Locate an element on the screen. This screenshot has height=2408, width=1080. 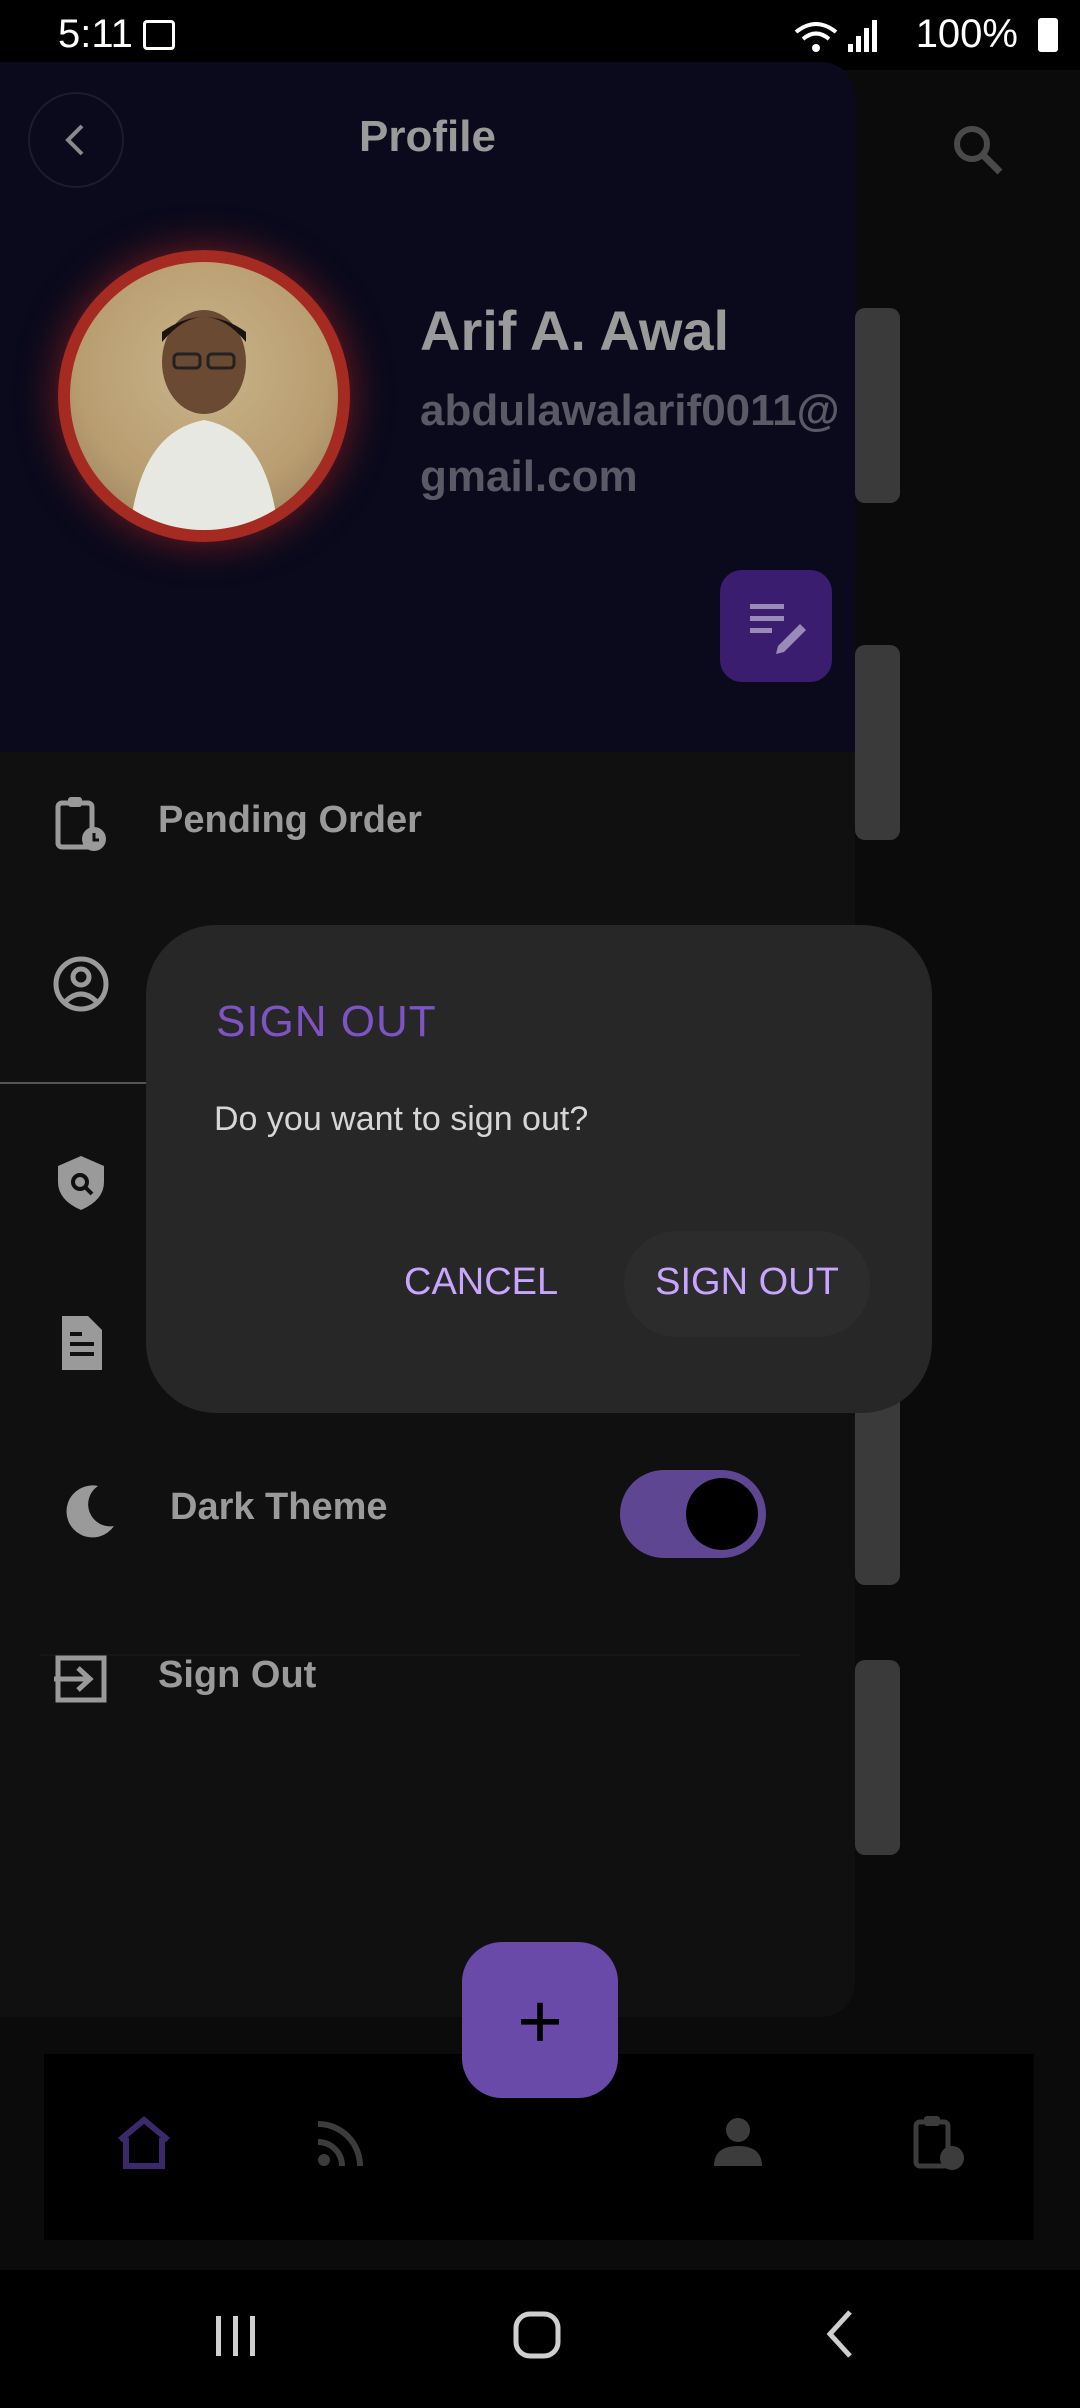
dialog-message: Do you want to sign out? is located at coordinates (401, 1119).